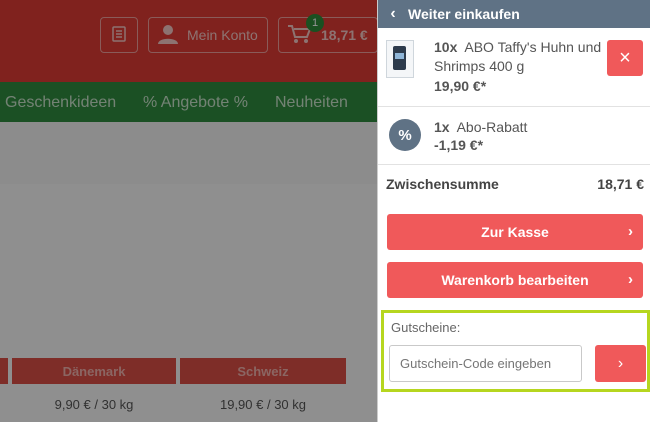  I want to click on product-quantity: 10x, so click(446, 47).